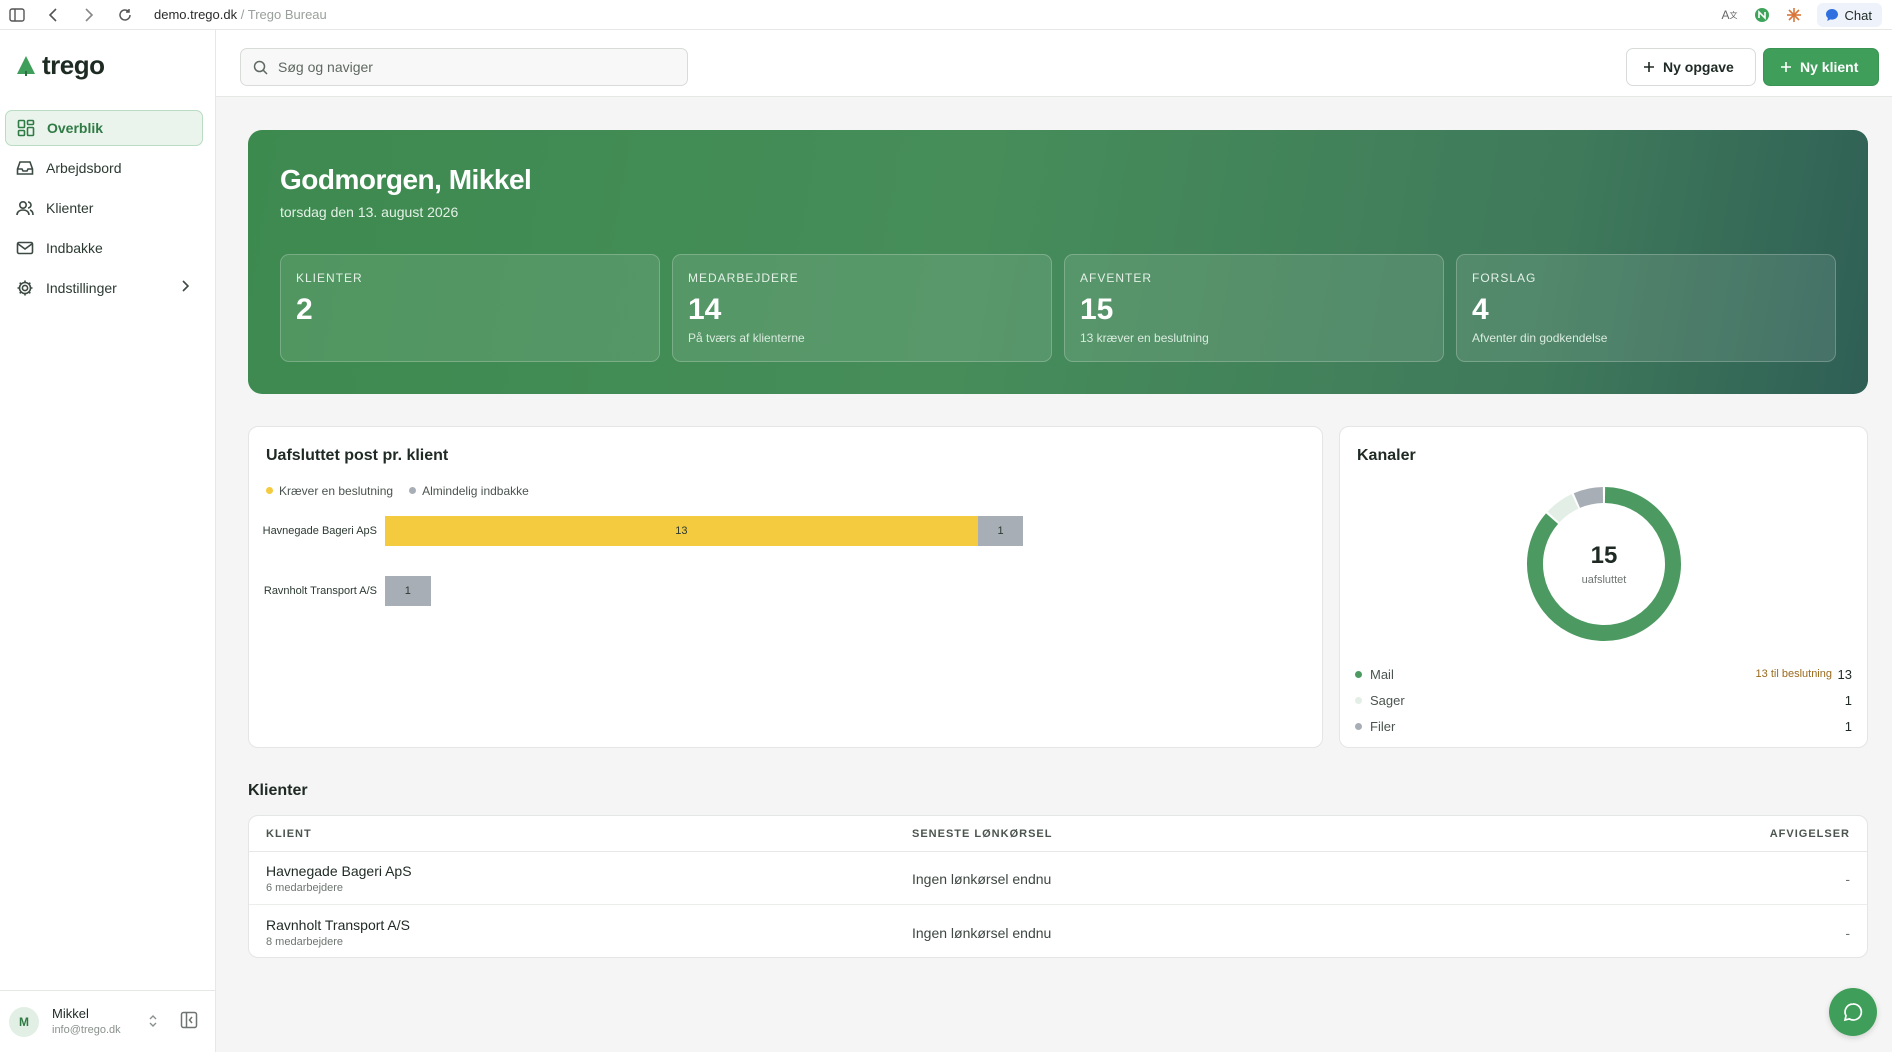  I want to click on chat-button: Chat, so click(1849, 15).